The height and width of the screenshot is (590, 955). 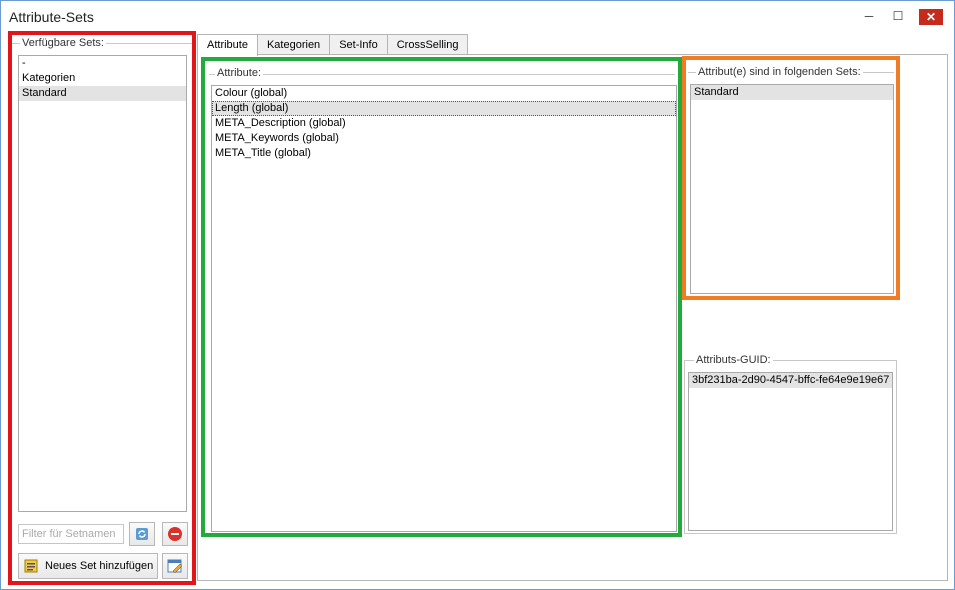 I want to click on maximize-button: ☐, so click(x=898, y=16).